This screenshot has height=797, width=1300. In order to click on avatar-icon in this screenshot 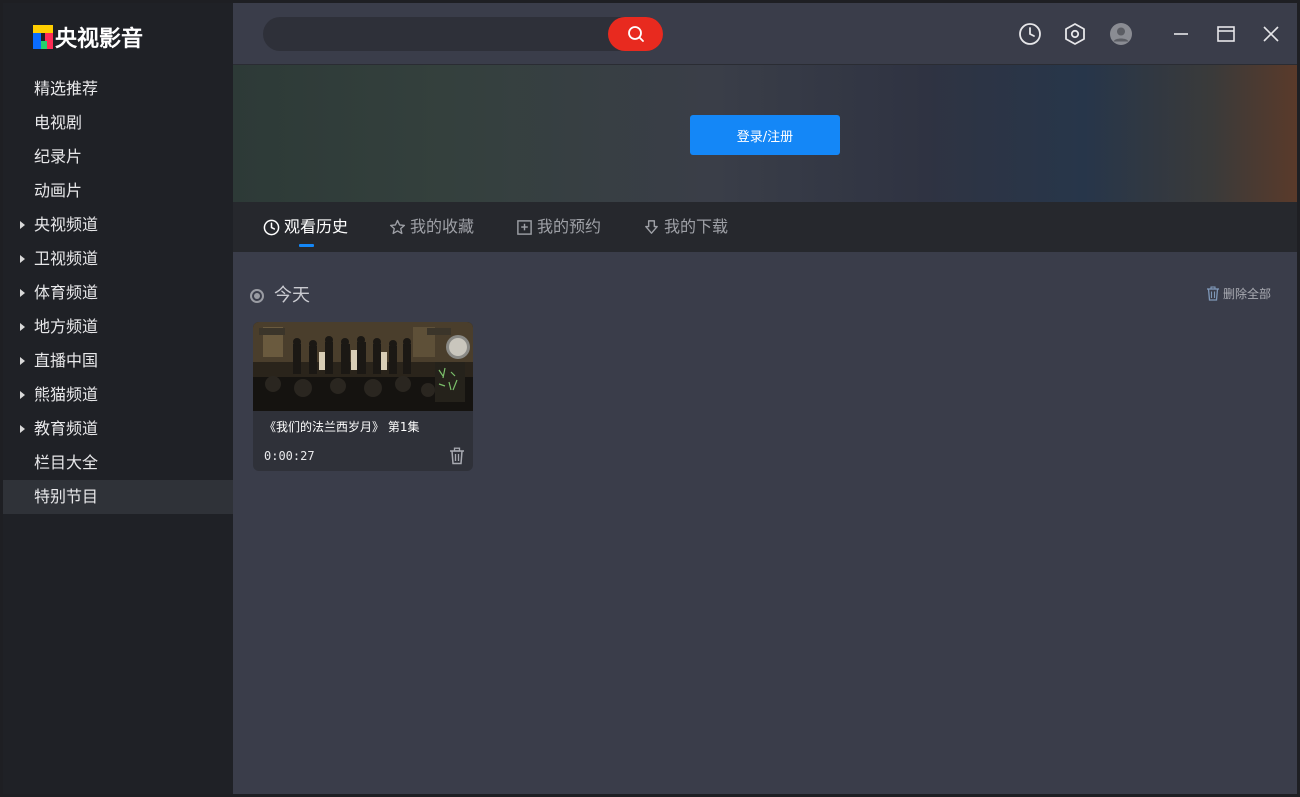, I will do `click(1121, 34)`.